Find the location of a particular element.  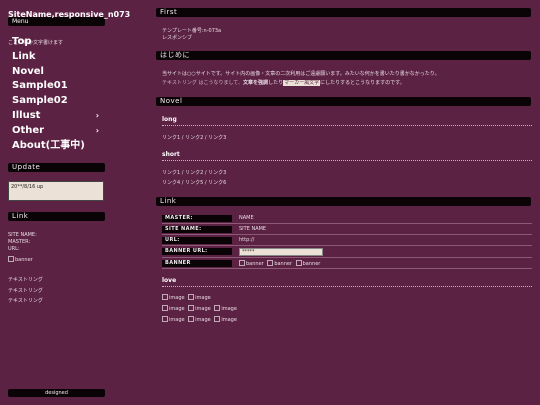

novel-short-link-3: リンク3 is located at coordinates (217, 173).